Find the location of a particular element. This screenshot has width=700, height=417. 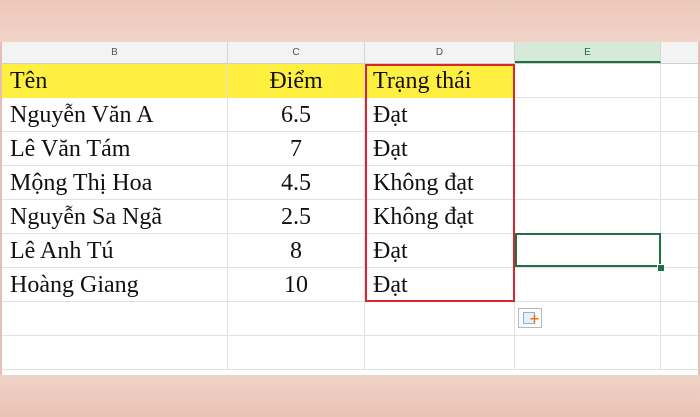

quick-analysis-button: + is located at coordinates (530, 318).